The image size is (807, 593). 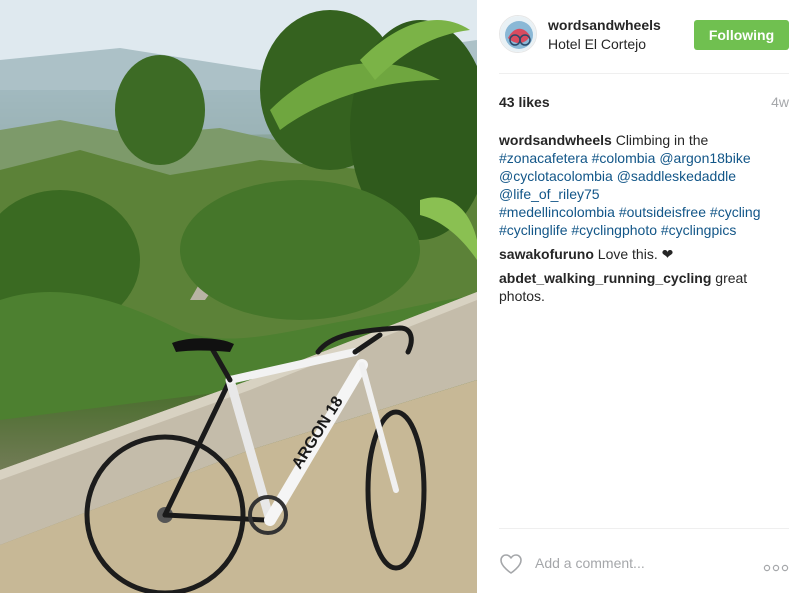 What do you see at coordinates (662, 212) in the screenshot?
I see `hashtag-link: #outsideisfree` at bounding box center [662, 212].